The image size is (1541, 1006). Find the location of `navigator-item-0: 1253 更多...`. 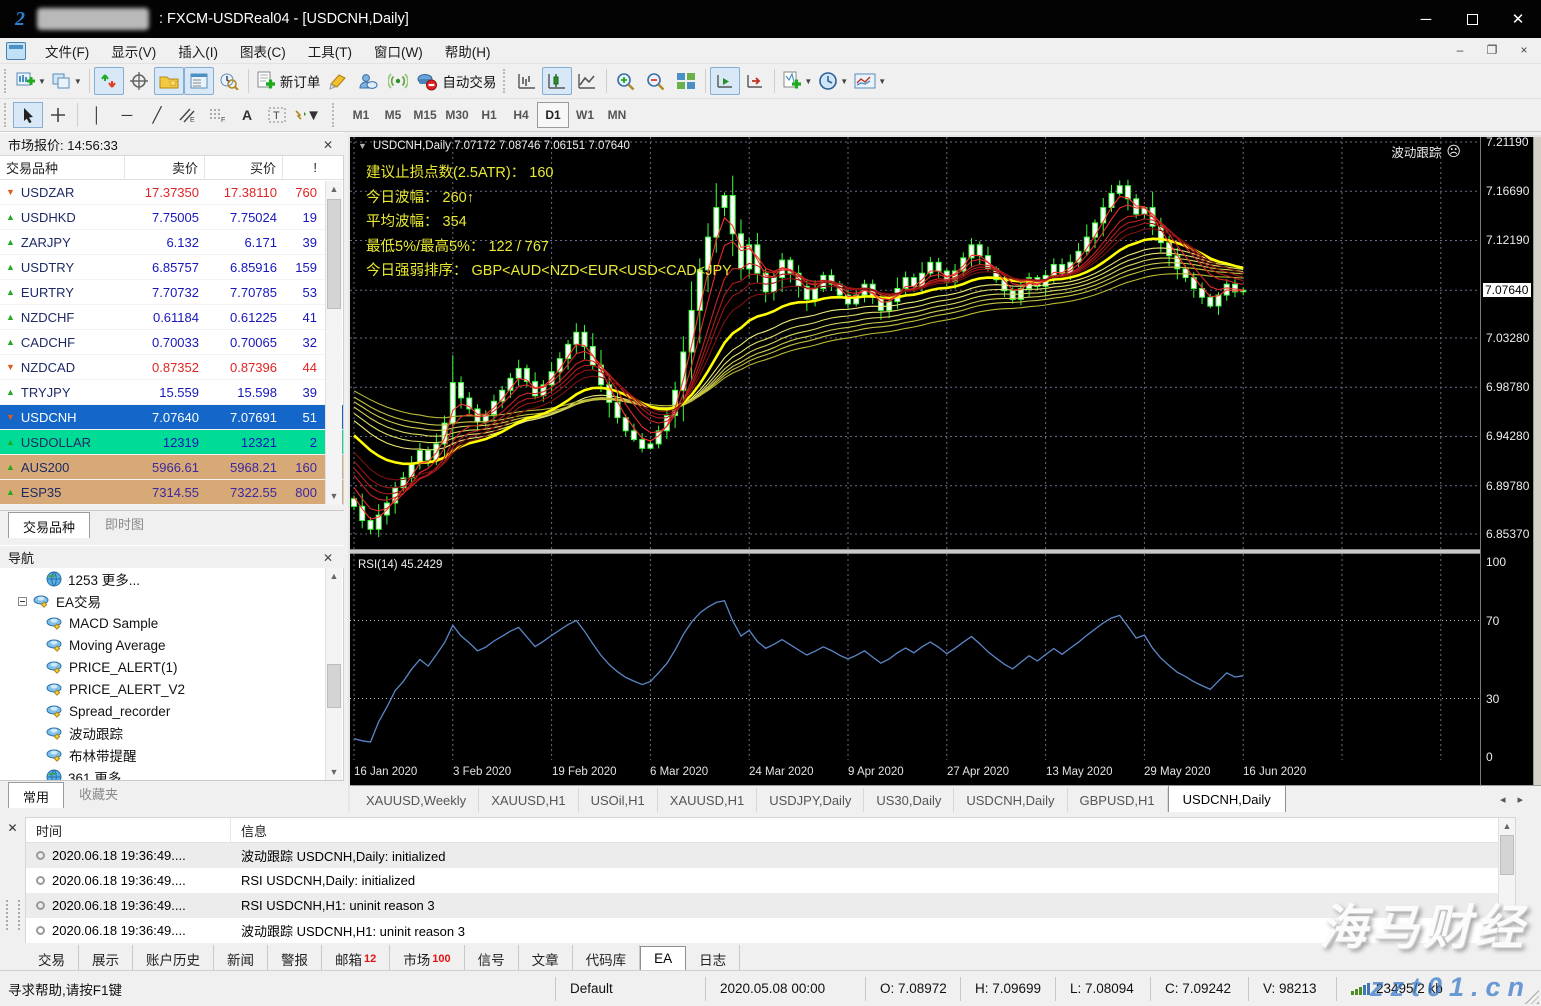

navigator-item-0: 1253 更多... is located at coordinates (171, 579).